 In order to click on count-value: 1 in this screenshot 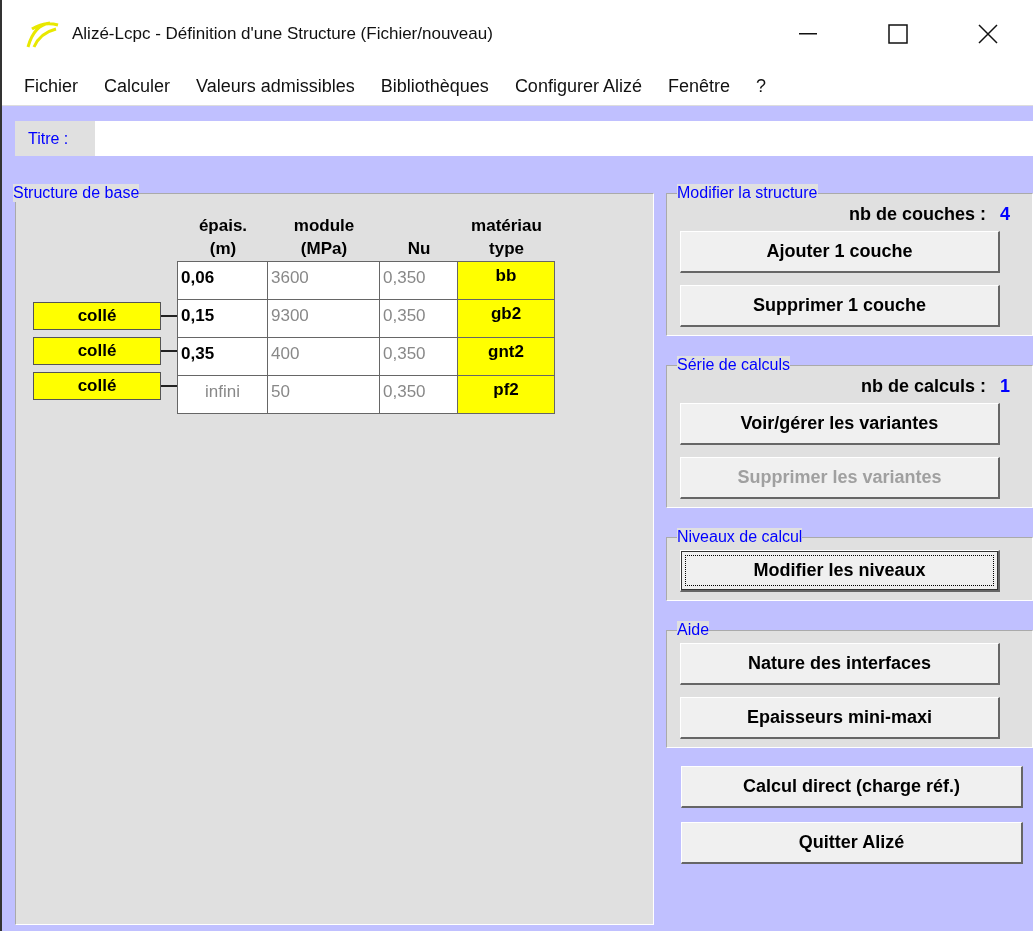, I will do `click(1005, 386)`.